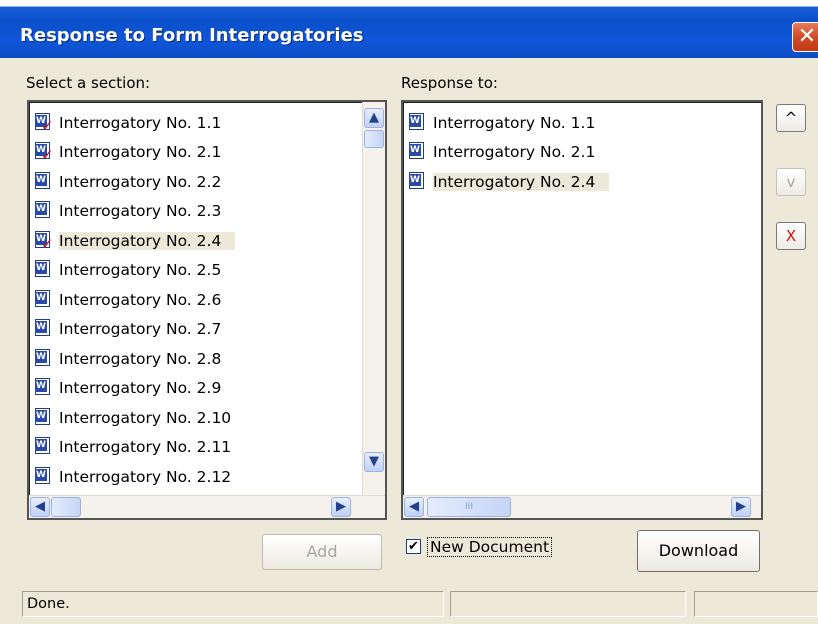 Image resolution: width=818 pixels, height=624 pixels. What do you see at coordinates (698, 551) in the screenshot?
I see `download-button: Download` at bounding box center [698, 551].